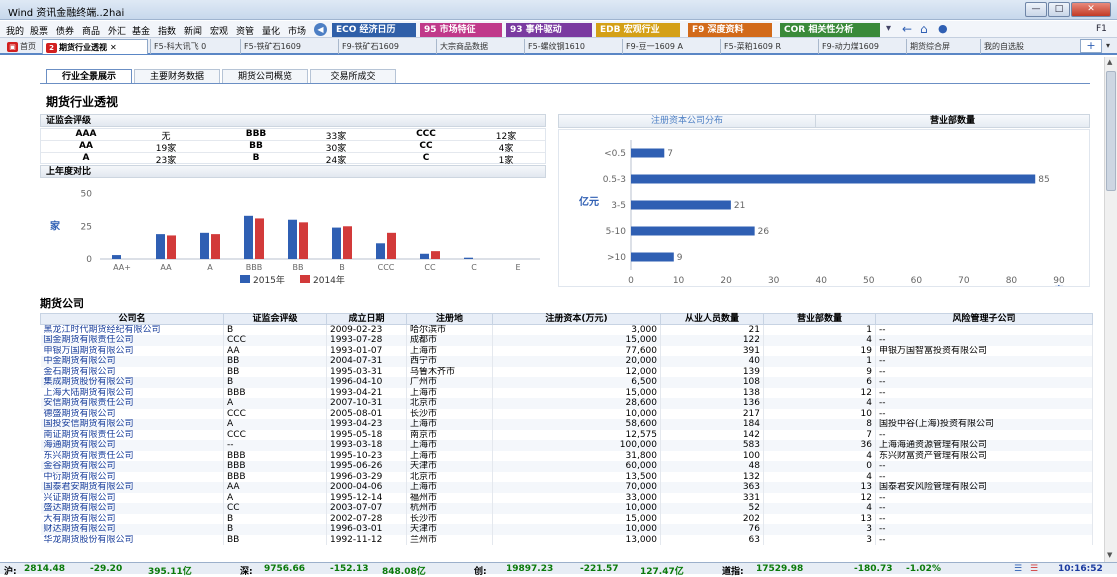  I want to click on red-list-icon: ☰, so click(1034, 569).